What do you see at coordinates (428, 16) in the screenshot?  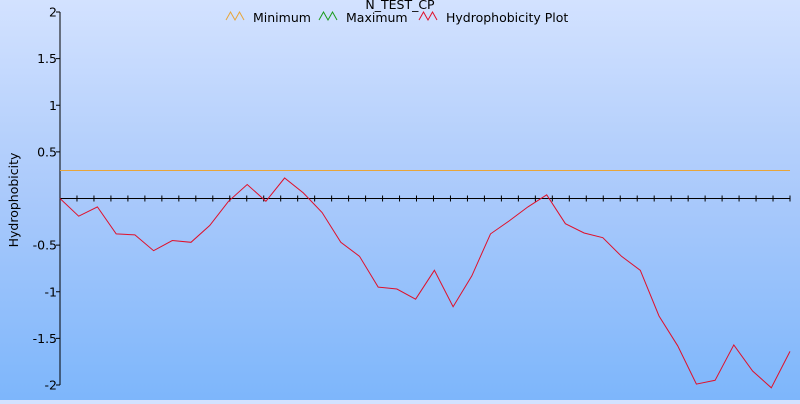 I see `legend-swatch-hydrophobicity-plot` at bounding box center [428, 16].